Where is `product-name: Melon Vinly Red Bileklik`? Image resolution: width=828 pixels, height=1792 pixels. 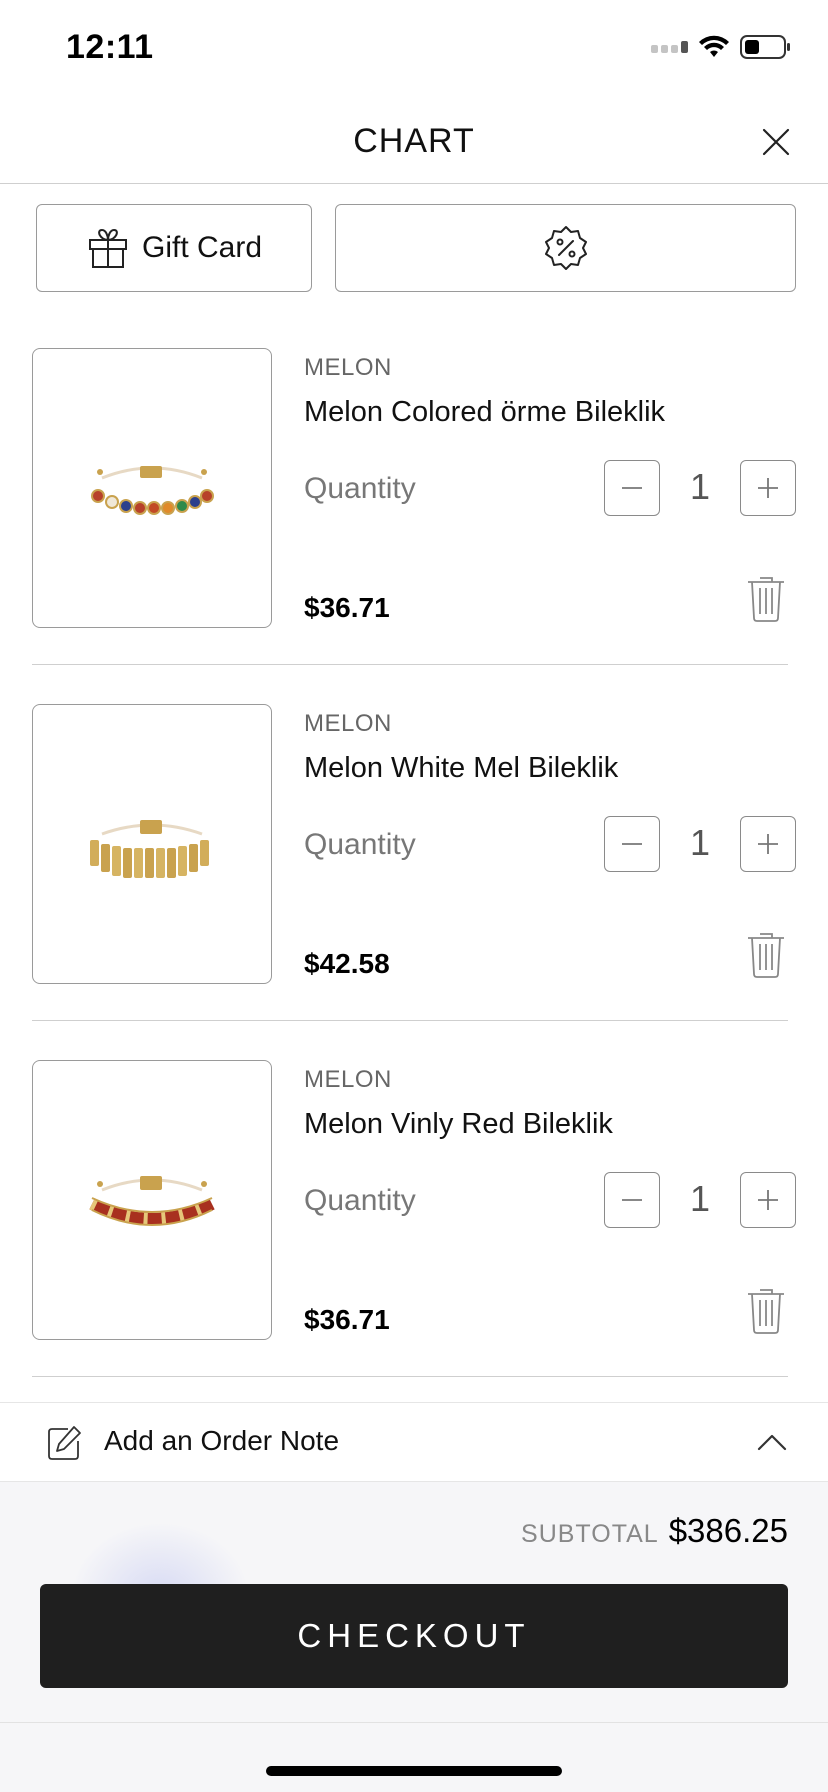
product-name: Melon Vinly Red Bileklik is located at coordinates (458, 1124).